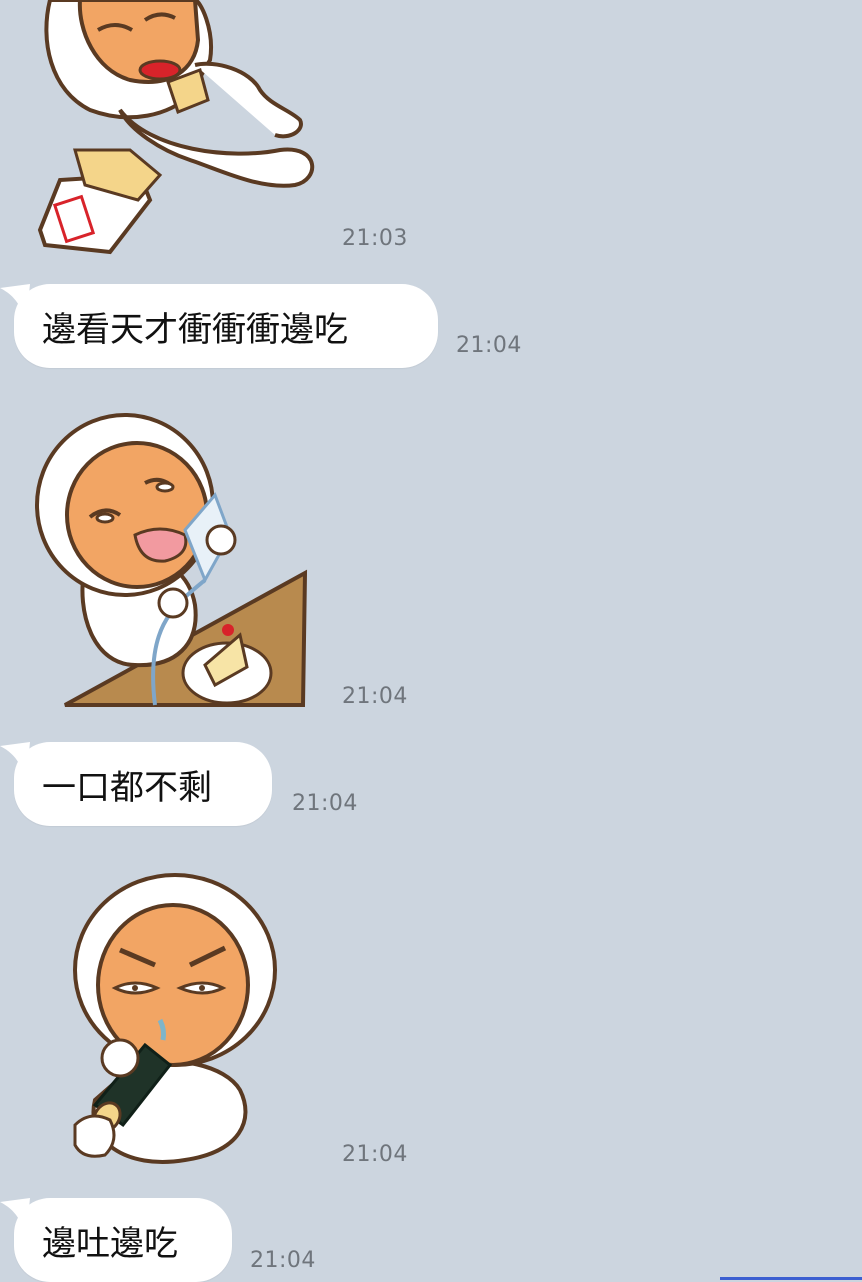  Describe the element at coordinates (110, 1243) in the screenshot. I see `message-text: 邊吐邊吃` at that location.